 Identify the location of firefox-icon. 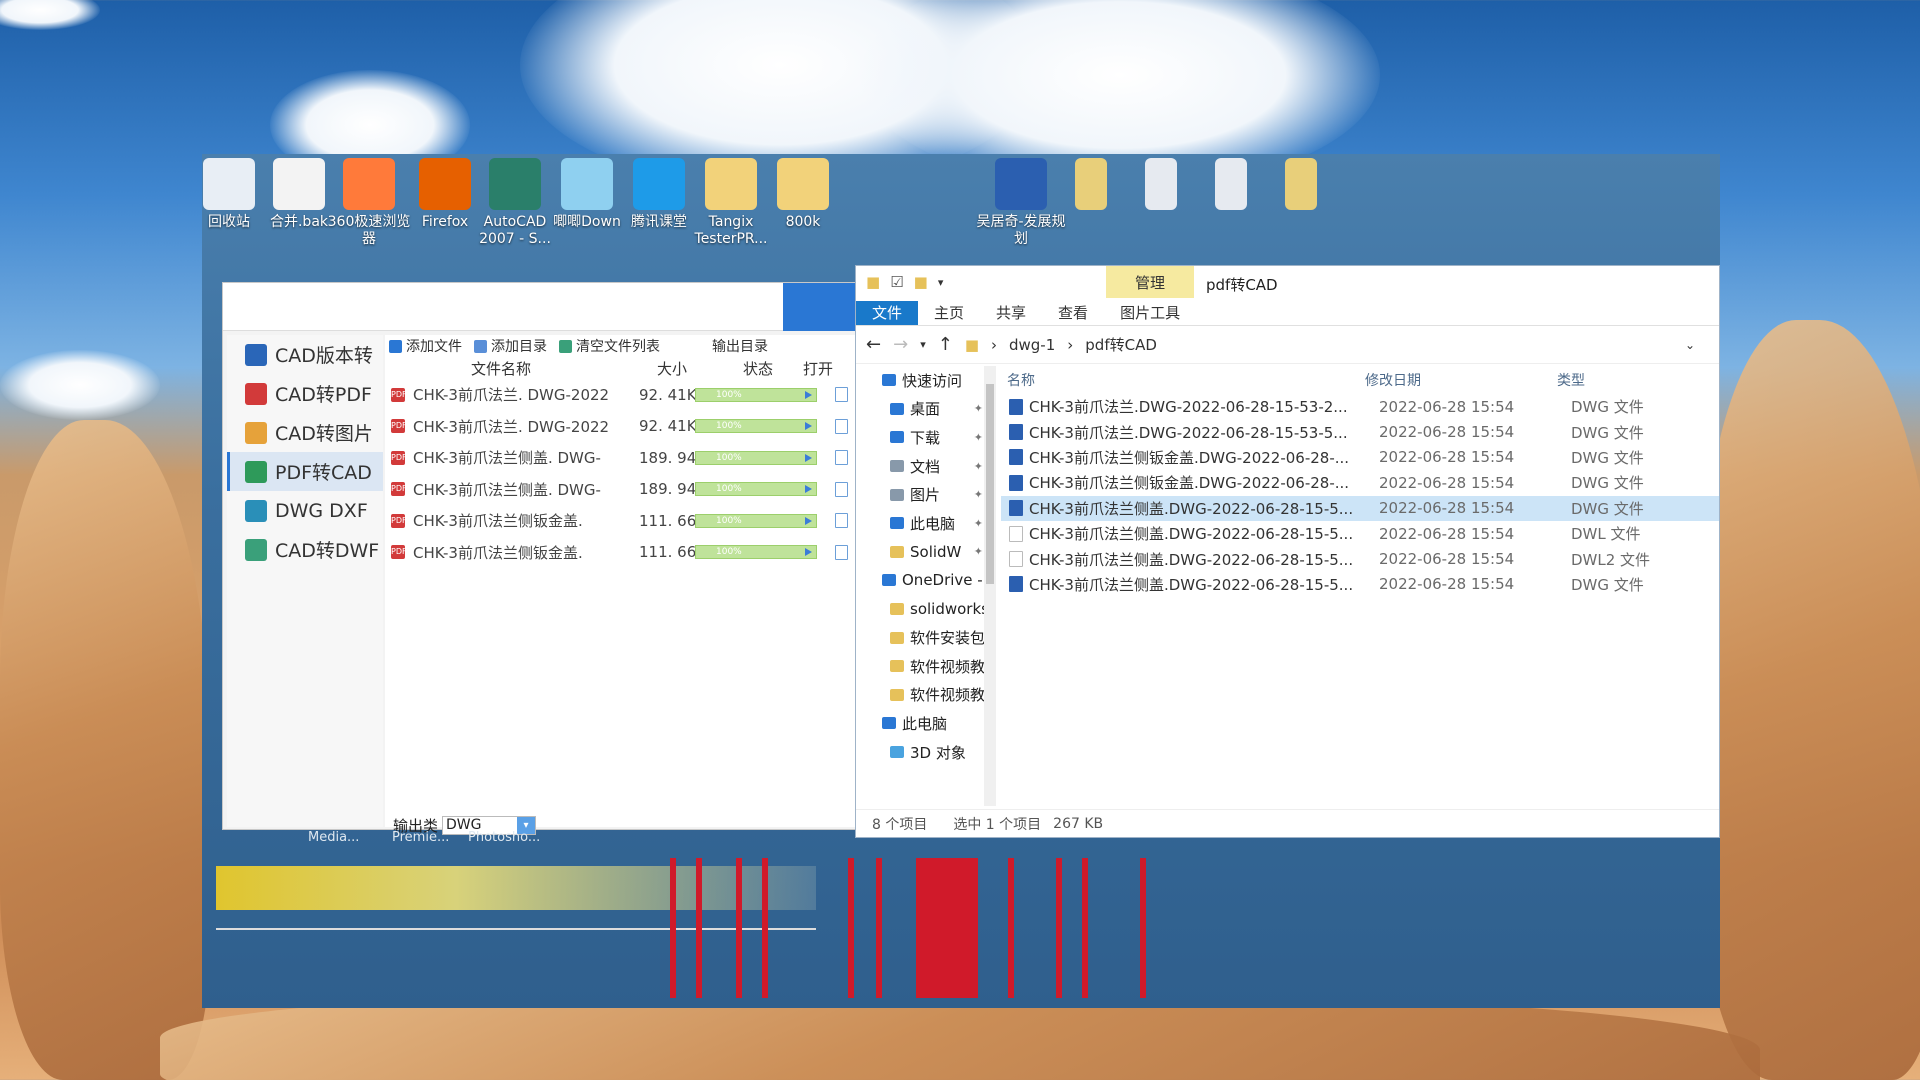
(445, 184).